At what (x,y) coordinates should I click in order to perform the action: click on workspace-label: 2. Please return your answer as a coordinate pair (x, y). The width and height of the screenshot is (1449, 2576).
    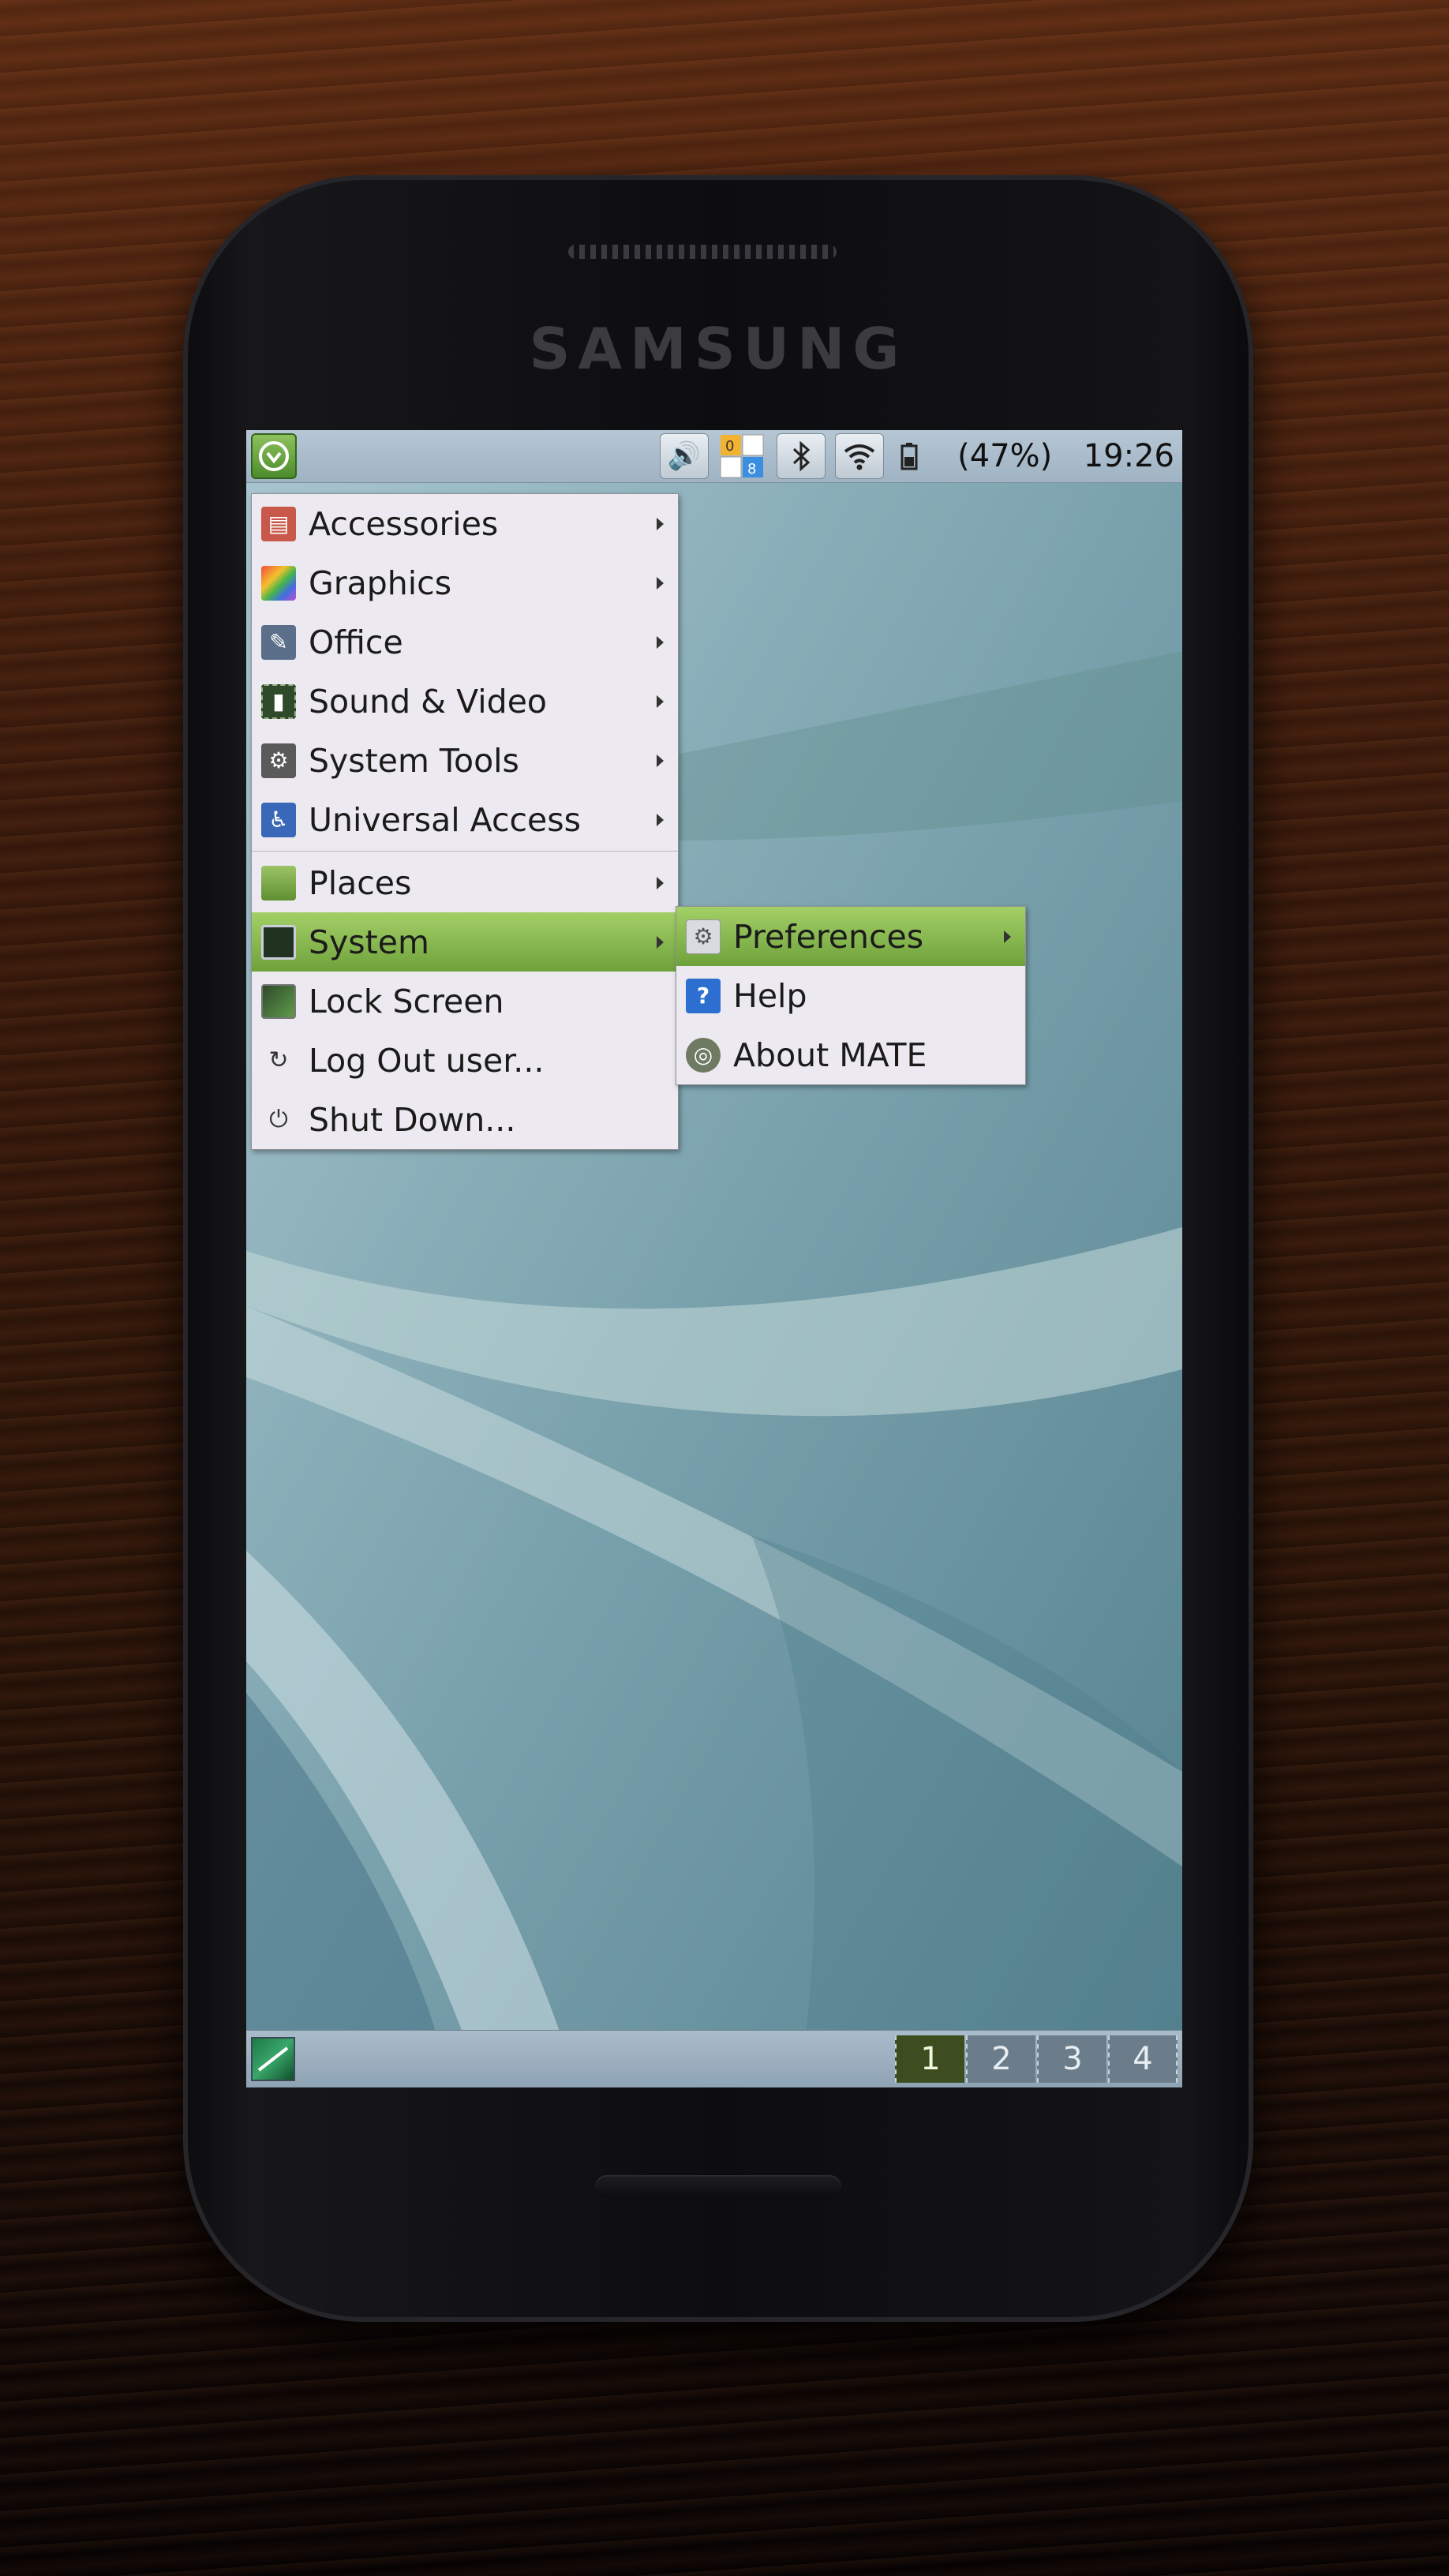
    Looking at the image, I should click on (1001, 2059).